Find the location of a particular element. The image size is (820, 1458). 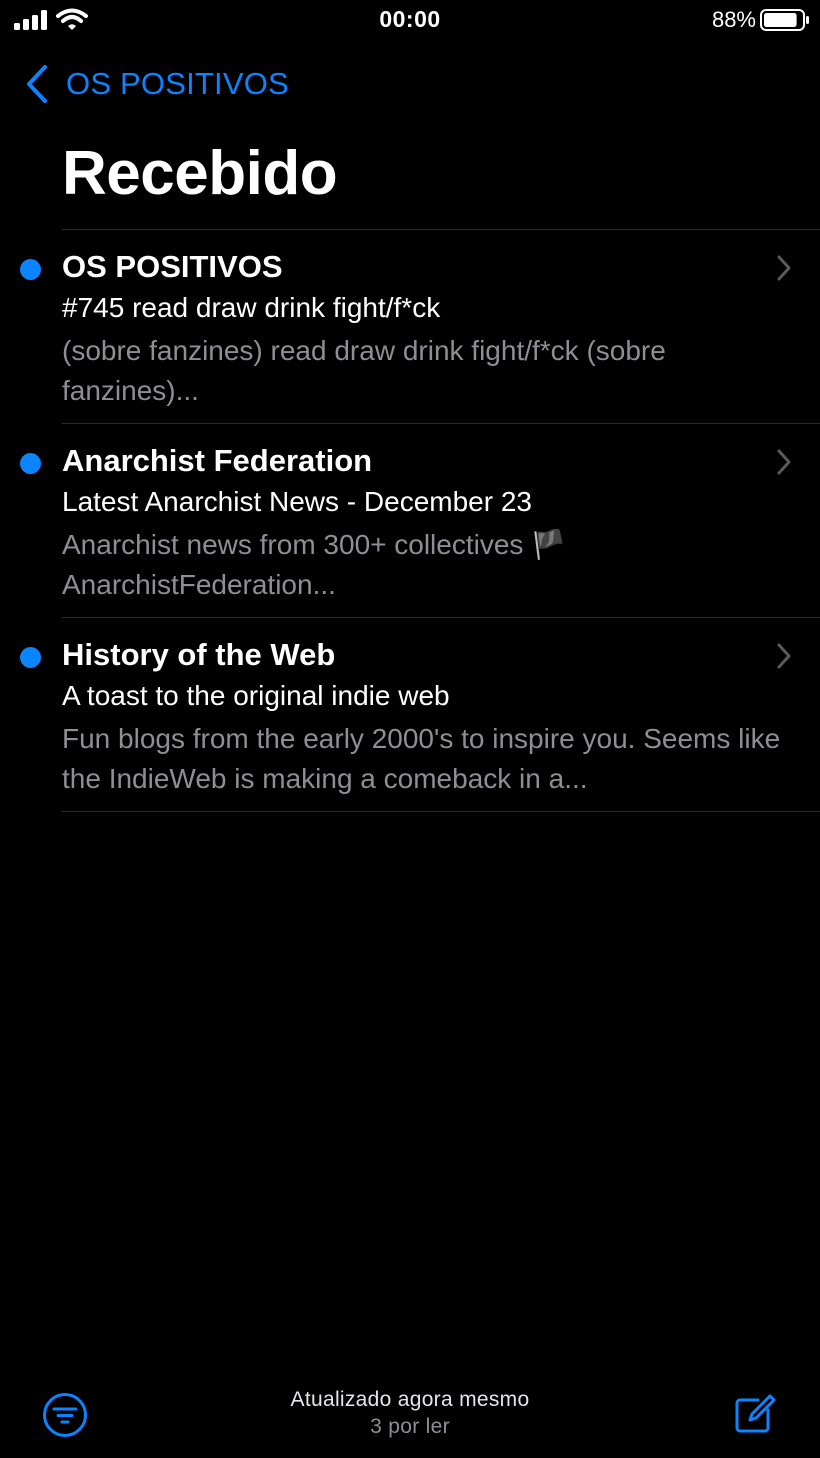

compose-icon is located at coordinates (755, 1413).